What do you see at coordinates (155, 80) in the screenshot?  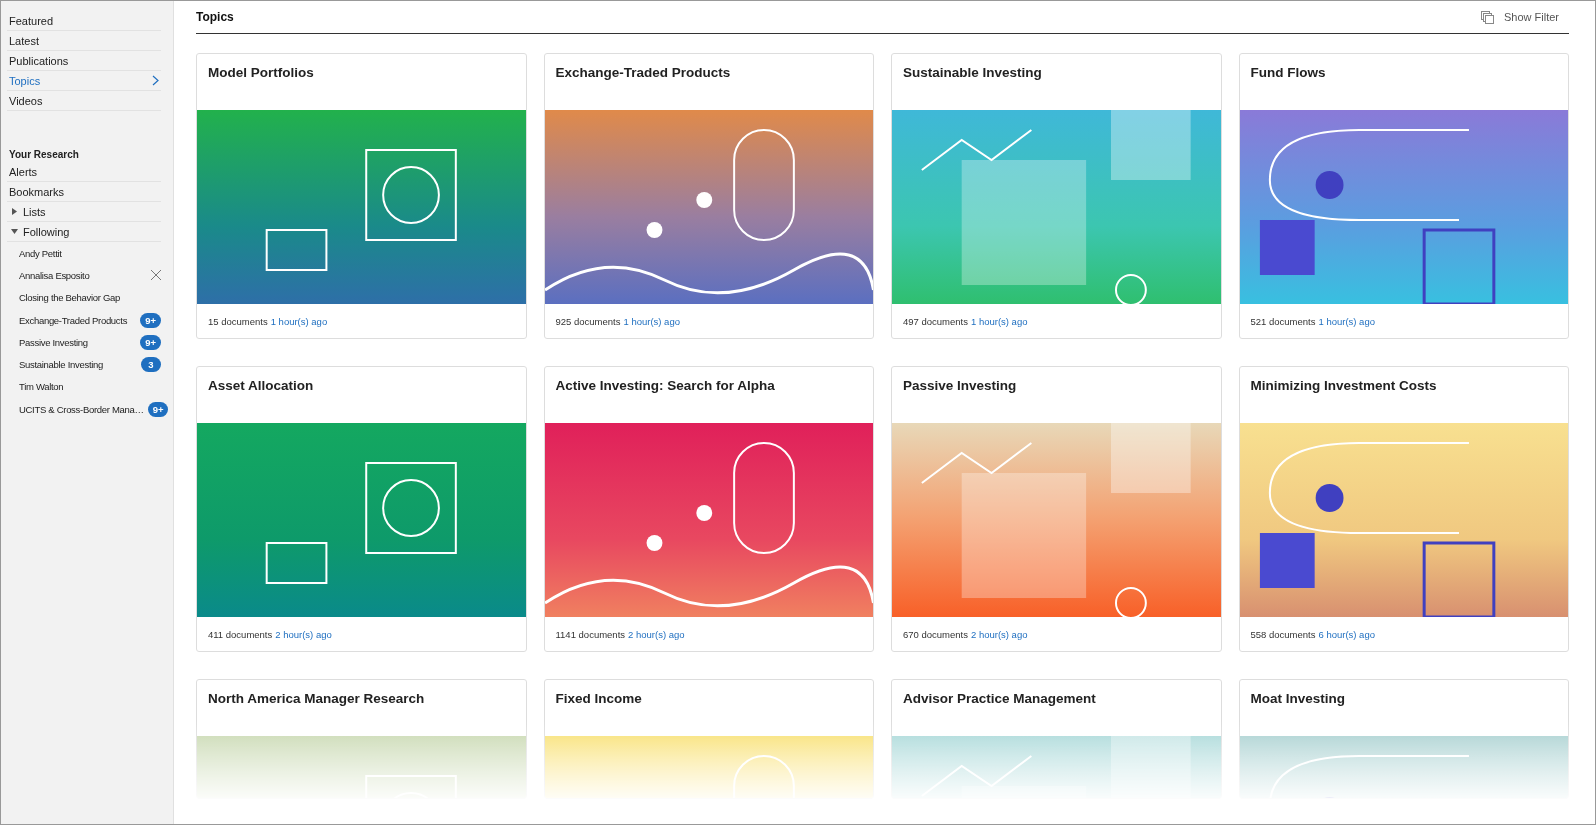 I see `chevron-right-icon` at bounding box center [155, 80].